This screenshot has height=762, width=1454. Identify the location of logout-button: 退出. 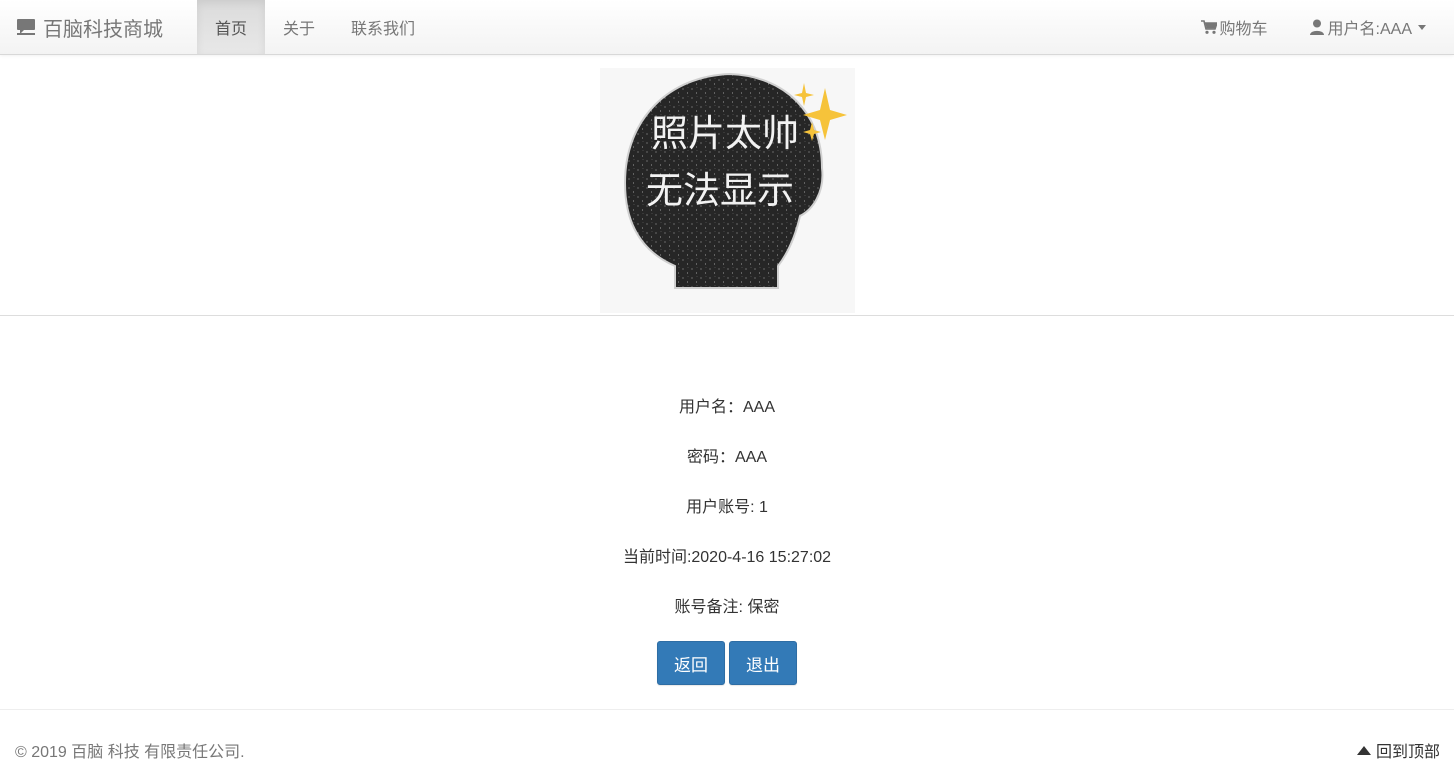
(763, 663).